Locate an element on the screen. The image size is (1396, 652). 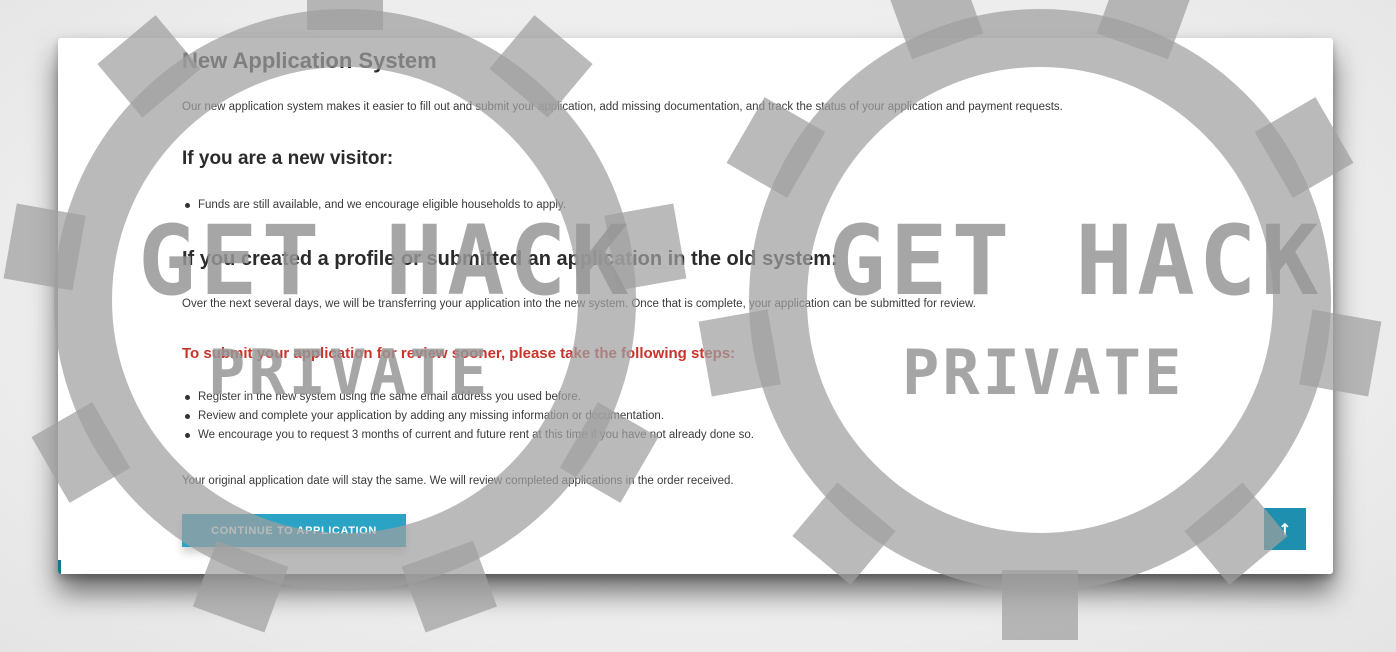
back-to-top-button: ↑ is located at coordinates (1285, 529).